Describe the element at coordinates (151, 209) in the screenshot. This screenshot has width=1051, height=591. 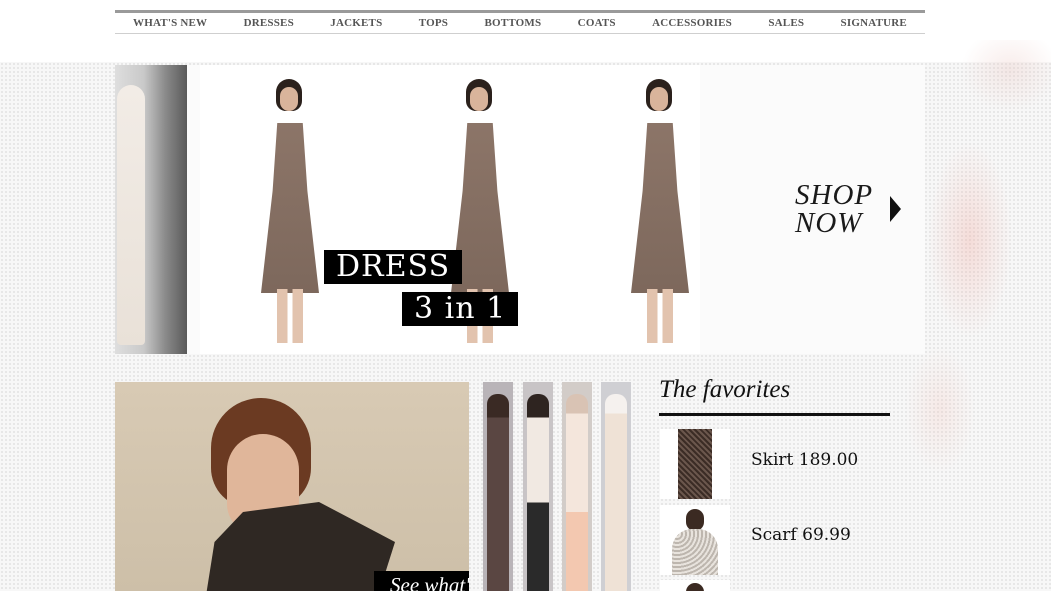
I see `runway-photo` at that location.